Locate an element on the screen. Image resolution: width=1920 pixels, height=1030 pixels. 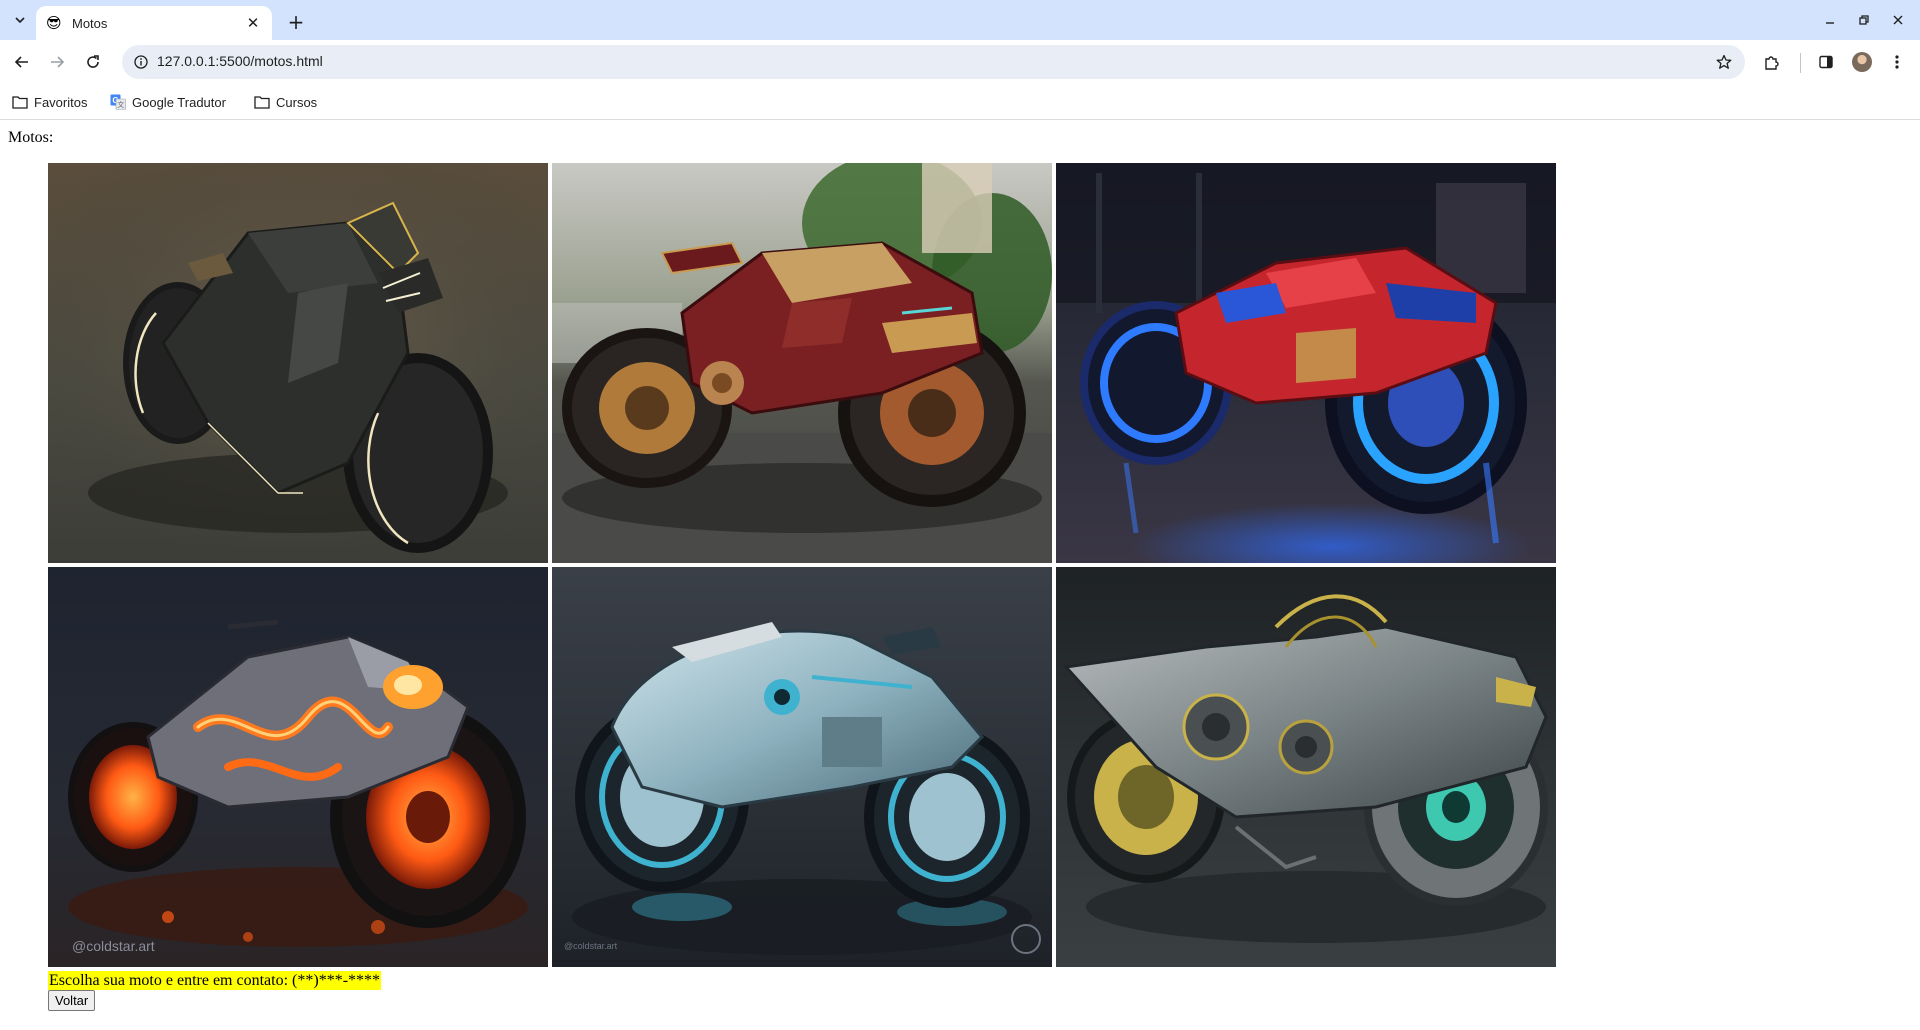
bookmark-label: Cursos is located at coordinates (297, 102).